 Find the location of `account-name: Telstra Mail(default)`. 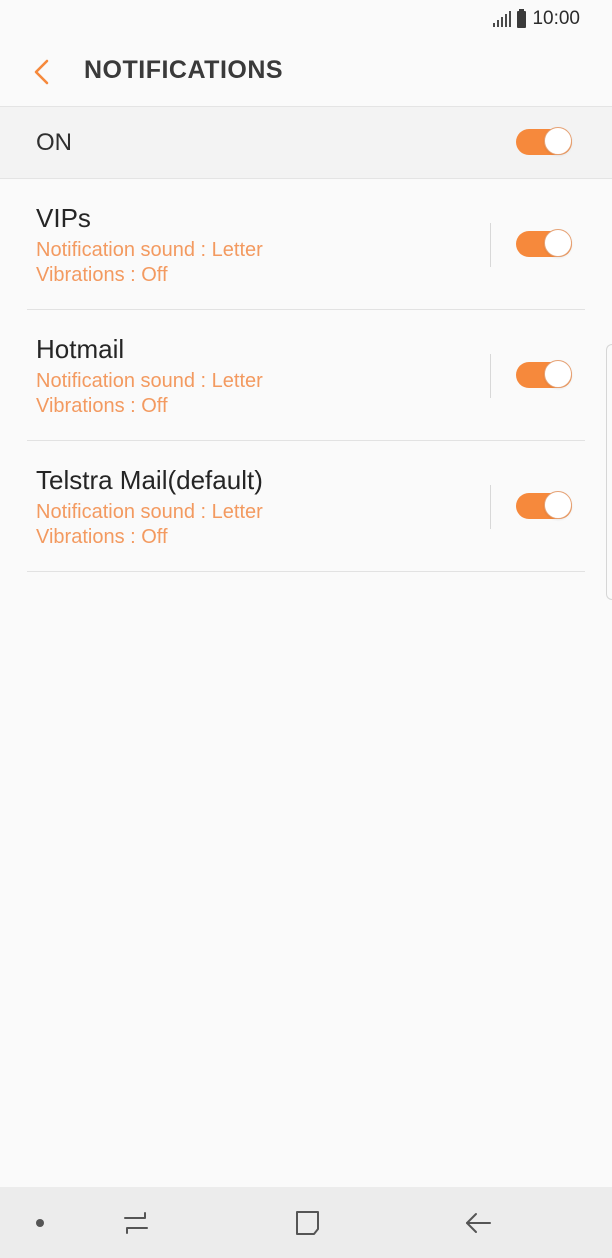

account-name: Telstra Mail(default) is located at coordinates (149, 480).